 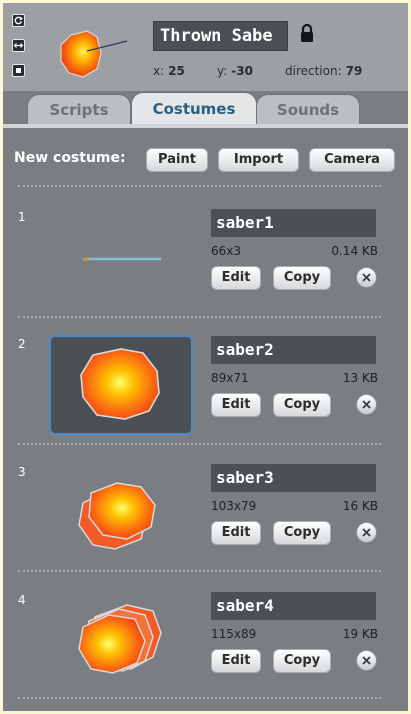 I want to click on y-label: y:, so click(x=222, y=71).